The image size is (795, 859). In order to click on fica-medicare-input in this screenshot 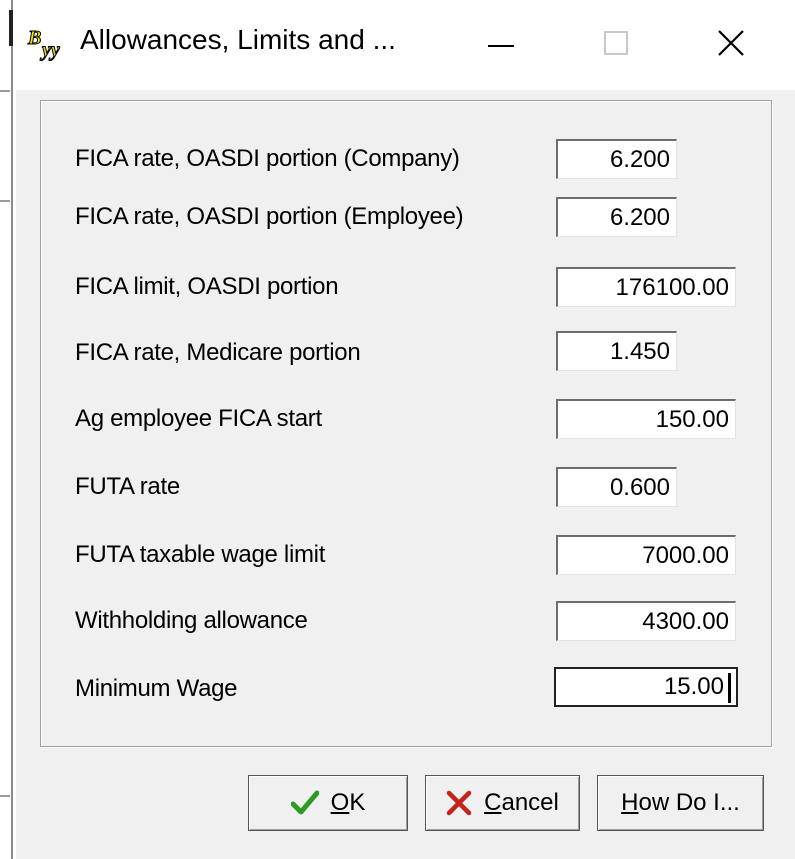, I will do `click(616, 351)`.